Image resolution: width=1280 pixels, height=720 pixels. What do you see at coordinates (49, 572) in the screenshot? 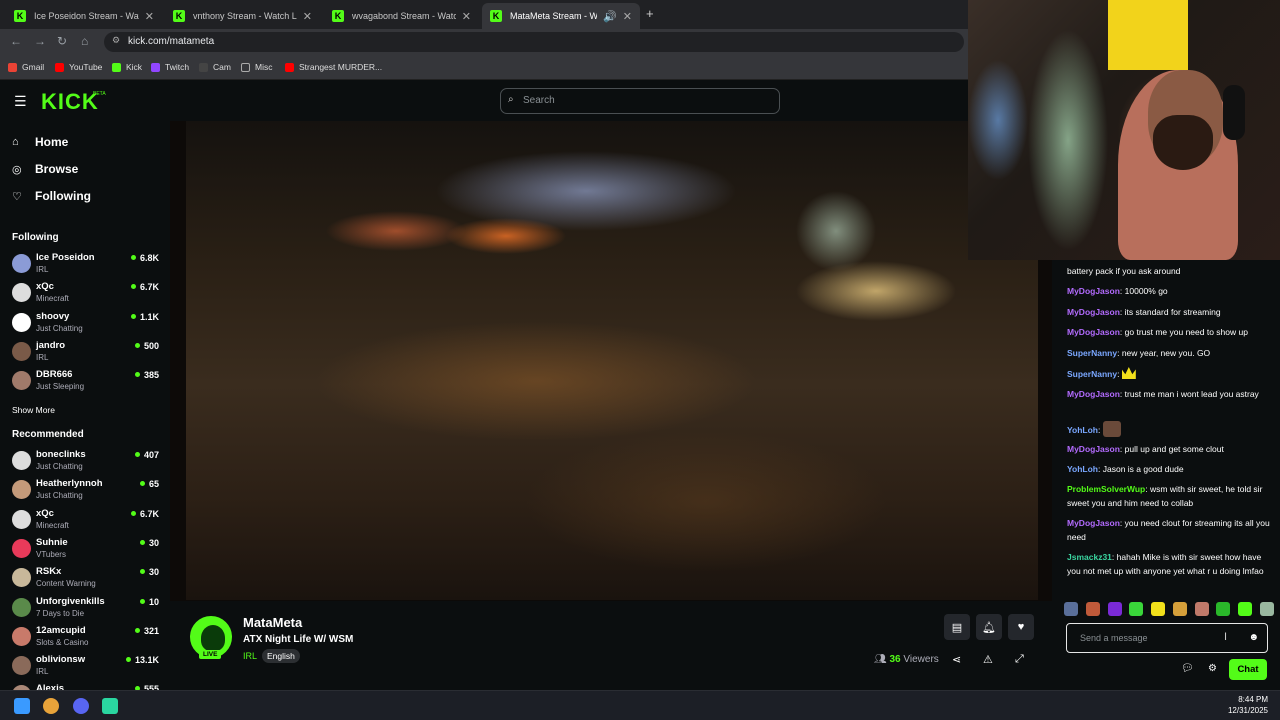
I see `channel-name: RSKx` at bounding box center [49, 572].